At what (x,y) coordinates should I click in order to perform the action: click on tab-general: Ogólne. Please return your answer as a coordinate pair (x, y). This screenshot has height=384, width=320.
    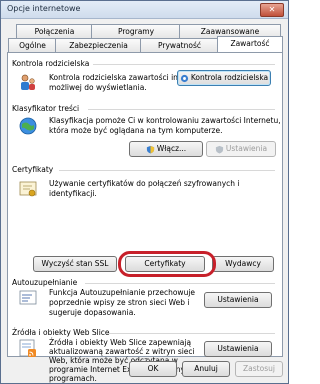
    Looking at the image, I should click on (32, 45).